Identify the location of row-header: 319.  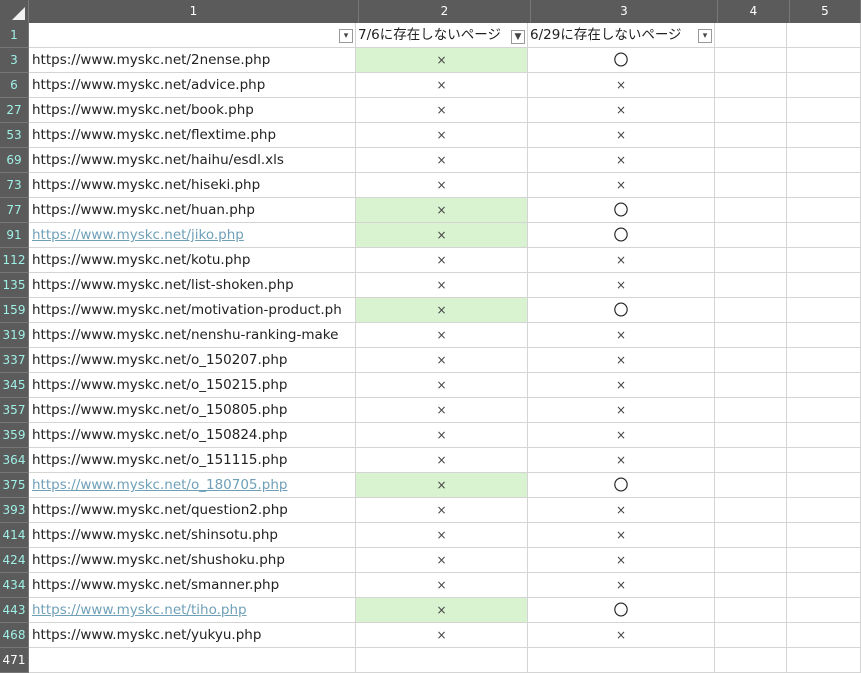
(14, 335).